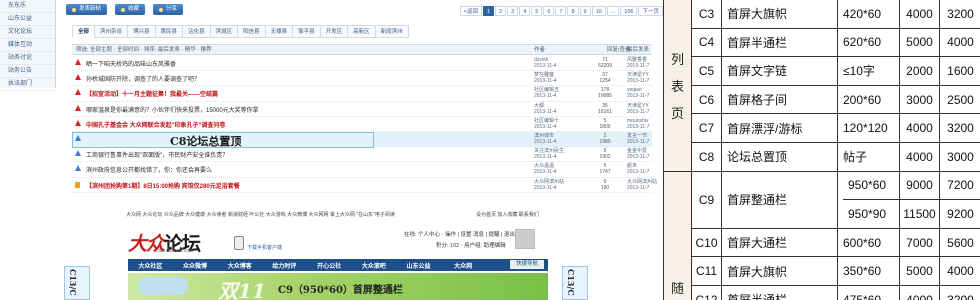 This screenshot has width=980, height=300. Describe the element at coordinates (598, 11) in the screenshot. I see `page-link: 10` at that location.